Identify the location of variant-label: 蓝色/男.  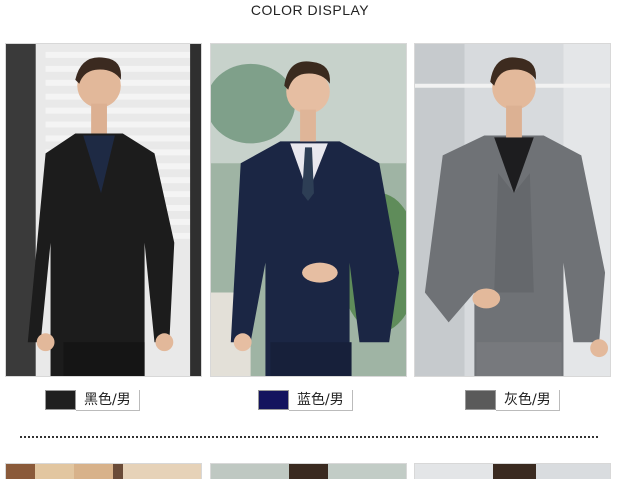
(321, 400).